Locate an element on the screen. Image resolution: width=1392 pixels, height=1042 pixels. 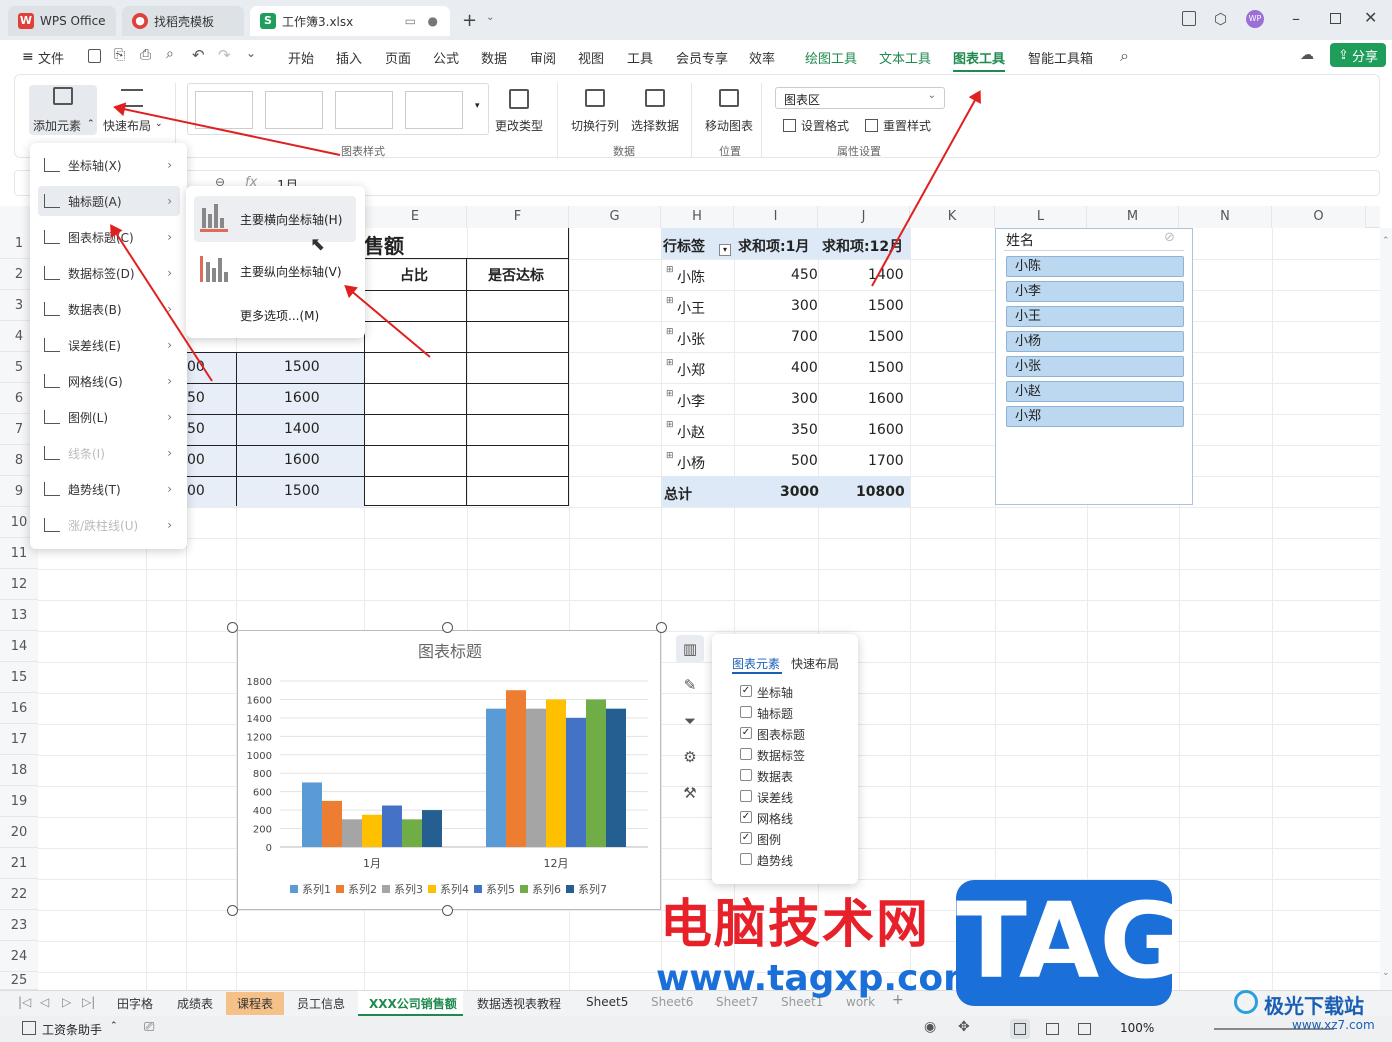
pivot-row-name: 小张 is located at coordinates (691, 339).